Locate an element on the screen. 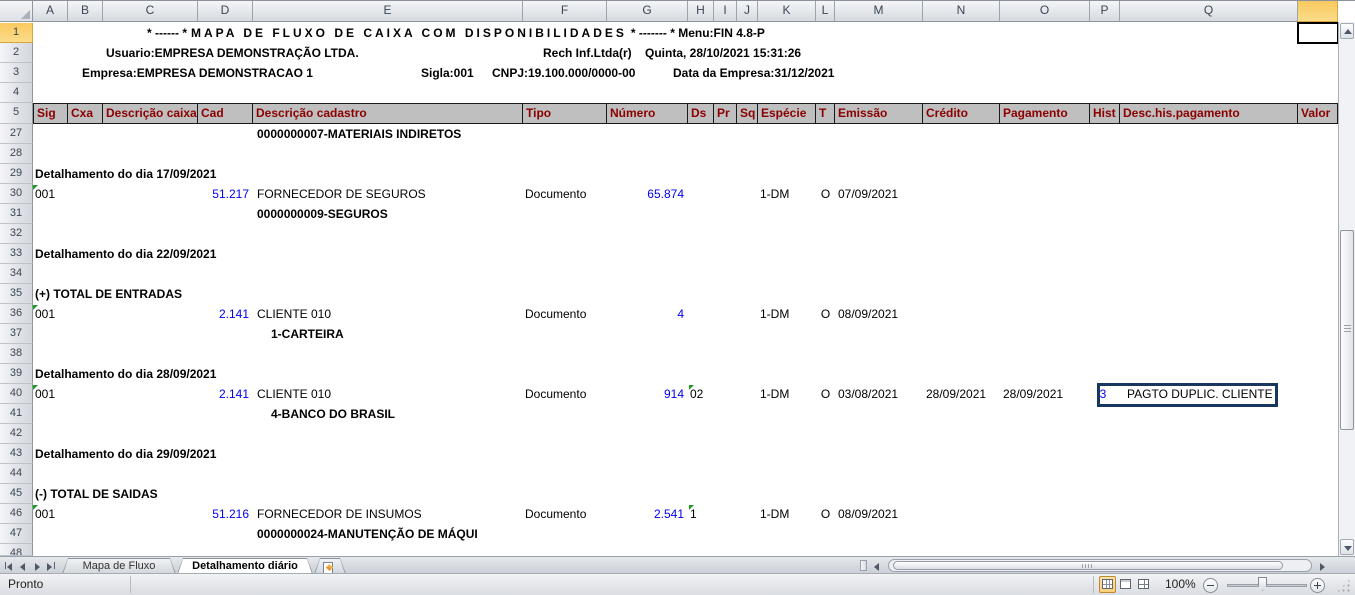  horizontal-scrollbar-thumb is located at coordinates (1088, 565).